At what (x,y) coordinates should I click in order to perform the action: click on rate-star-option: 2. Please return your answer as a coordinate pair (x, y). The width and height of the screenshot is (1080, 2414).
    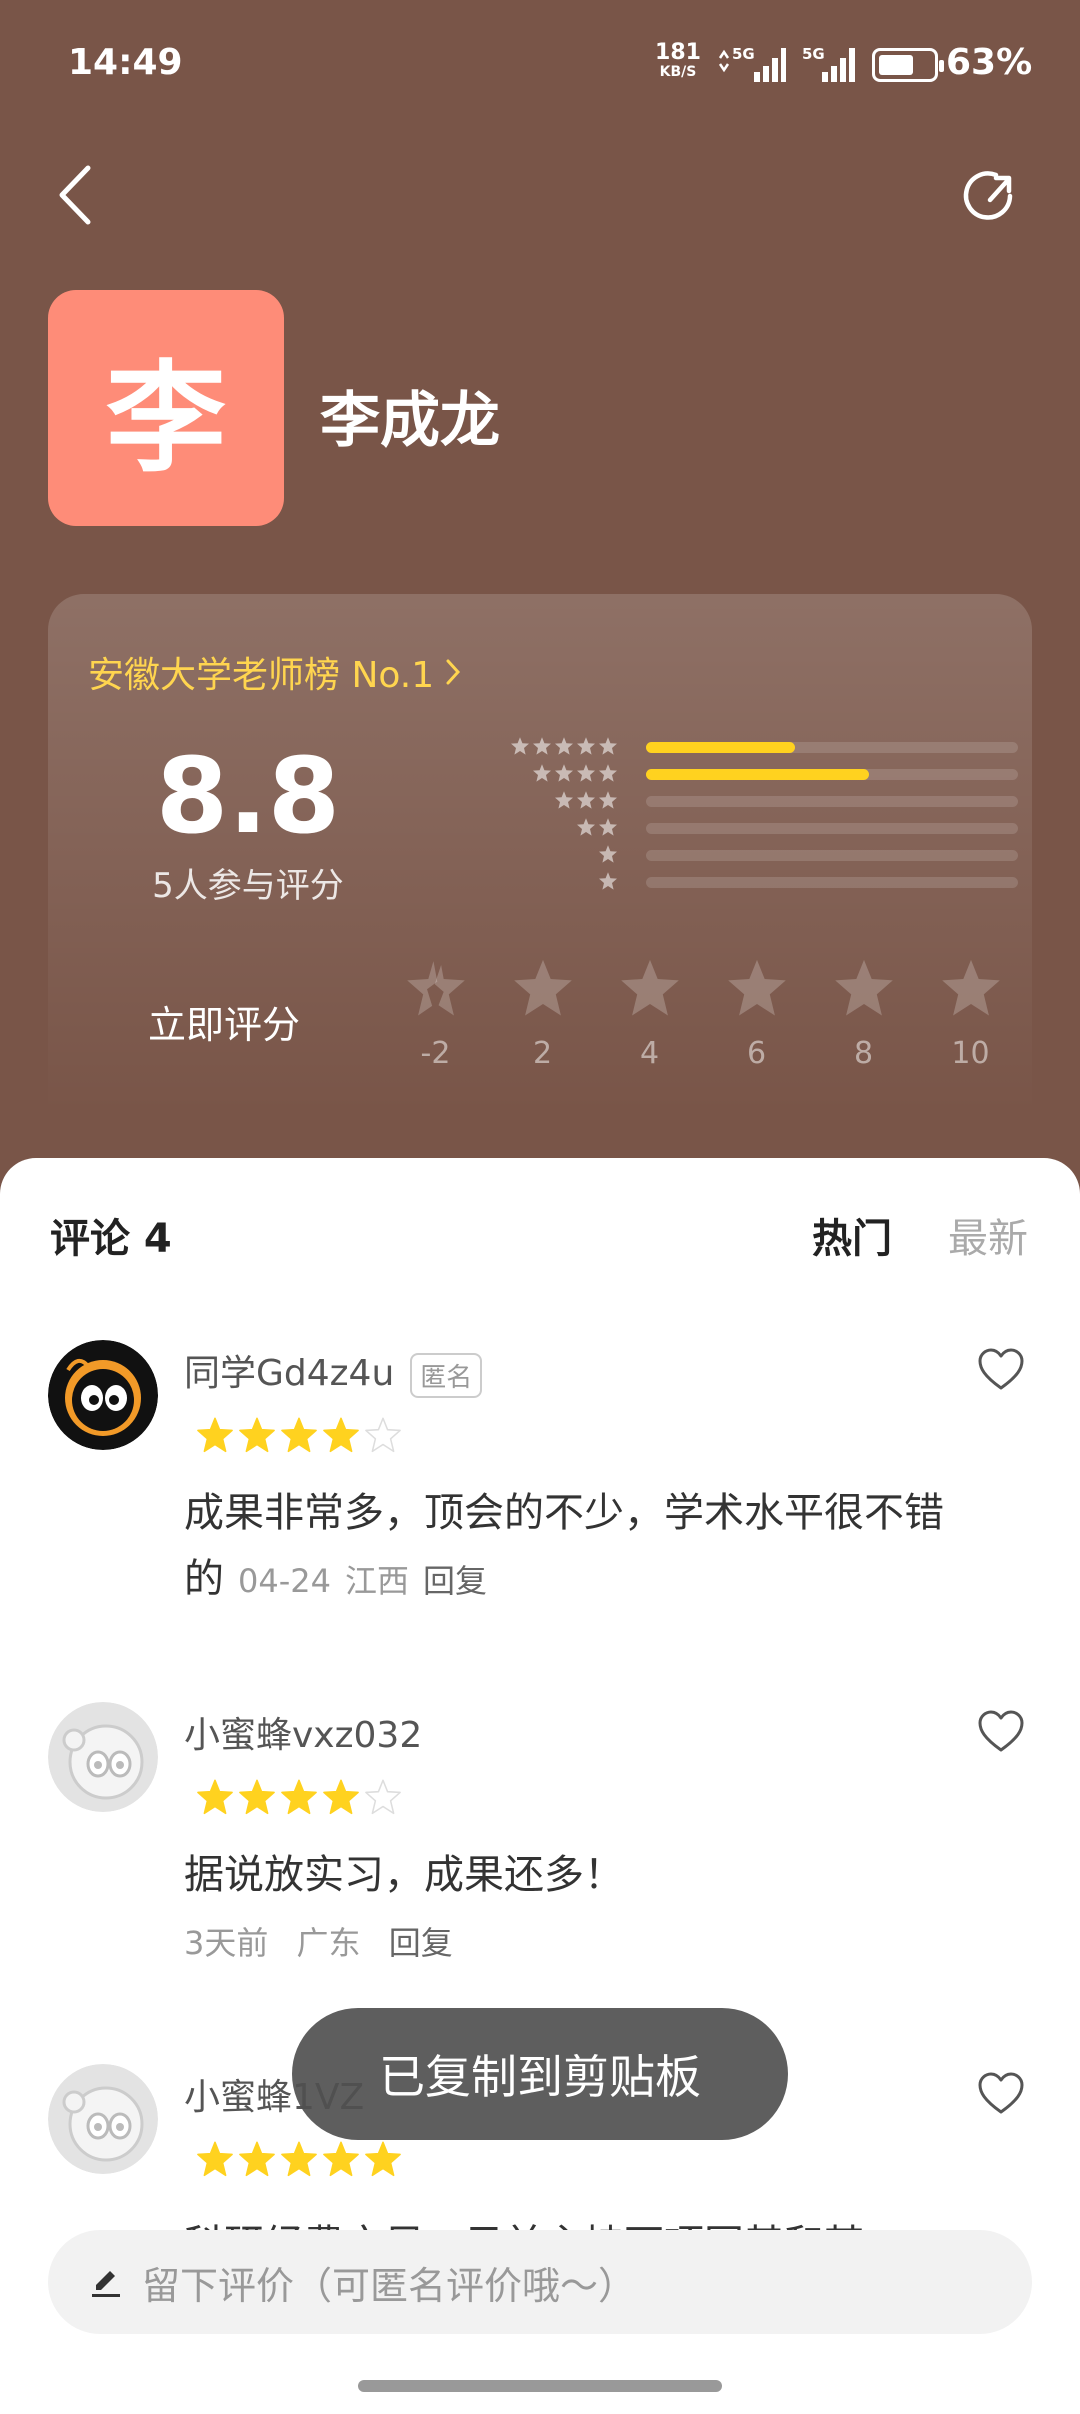
    Looking at the image, I should click on (542, 1013).